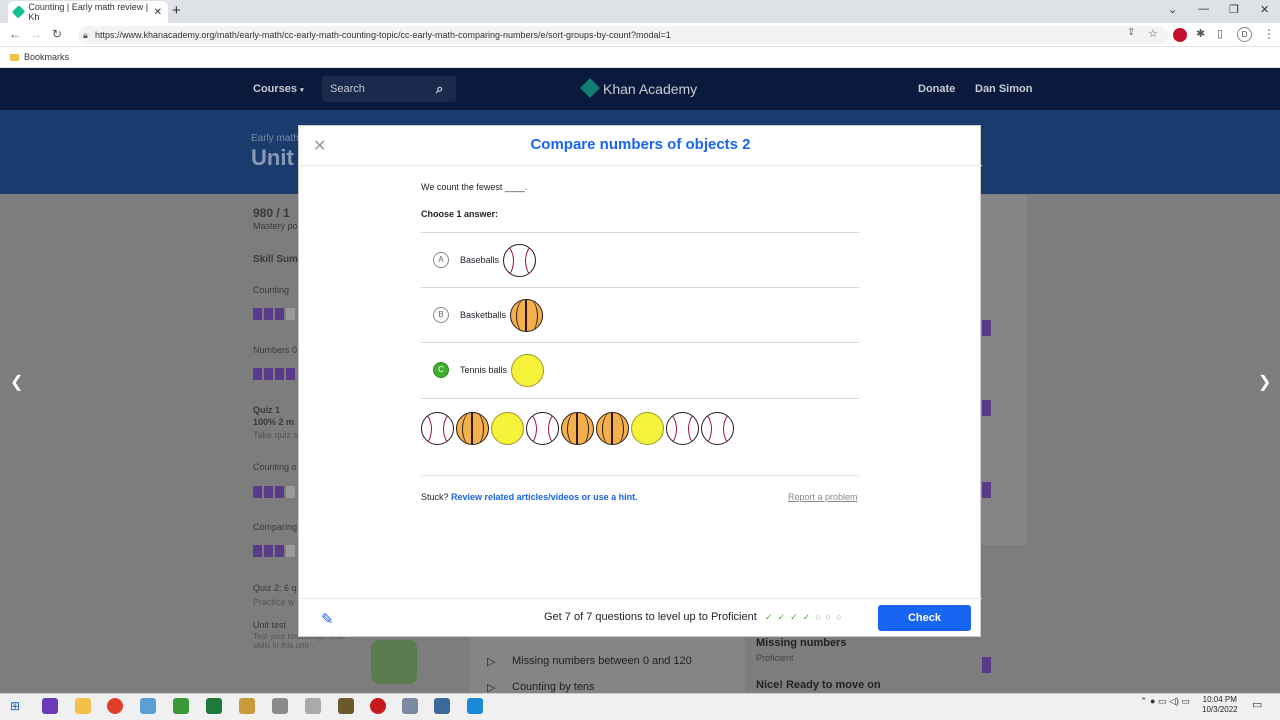 Image resolution: width=1280 pixels, height=720 pixels. What do you see at coordinates (302, 90) in the screenshot?
I see `chevron-down-icon: ▾` at bounding box center [302, 90].